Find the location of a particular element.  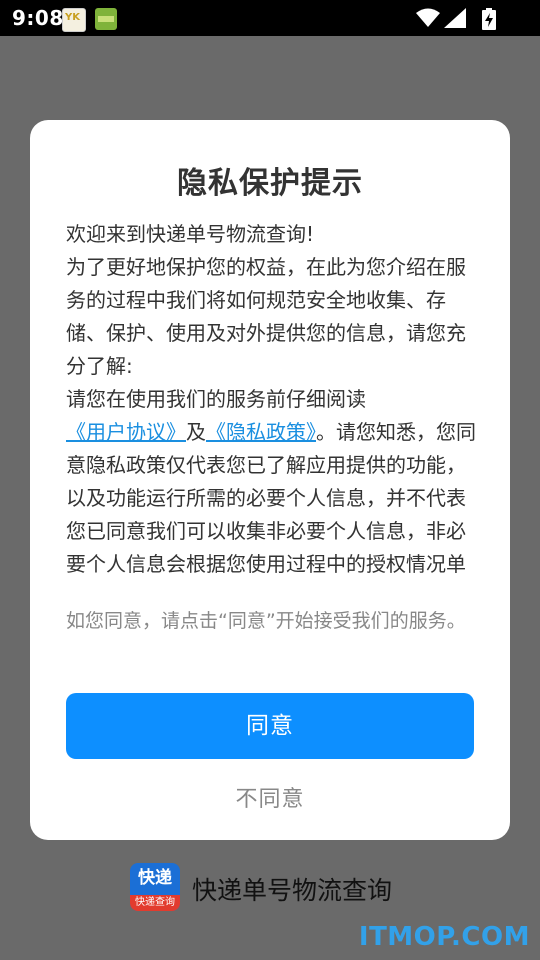

status-bar: 9:08 is located at coordinates (270, 18).